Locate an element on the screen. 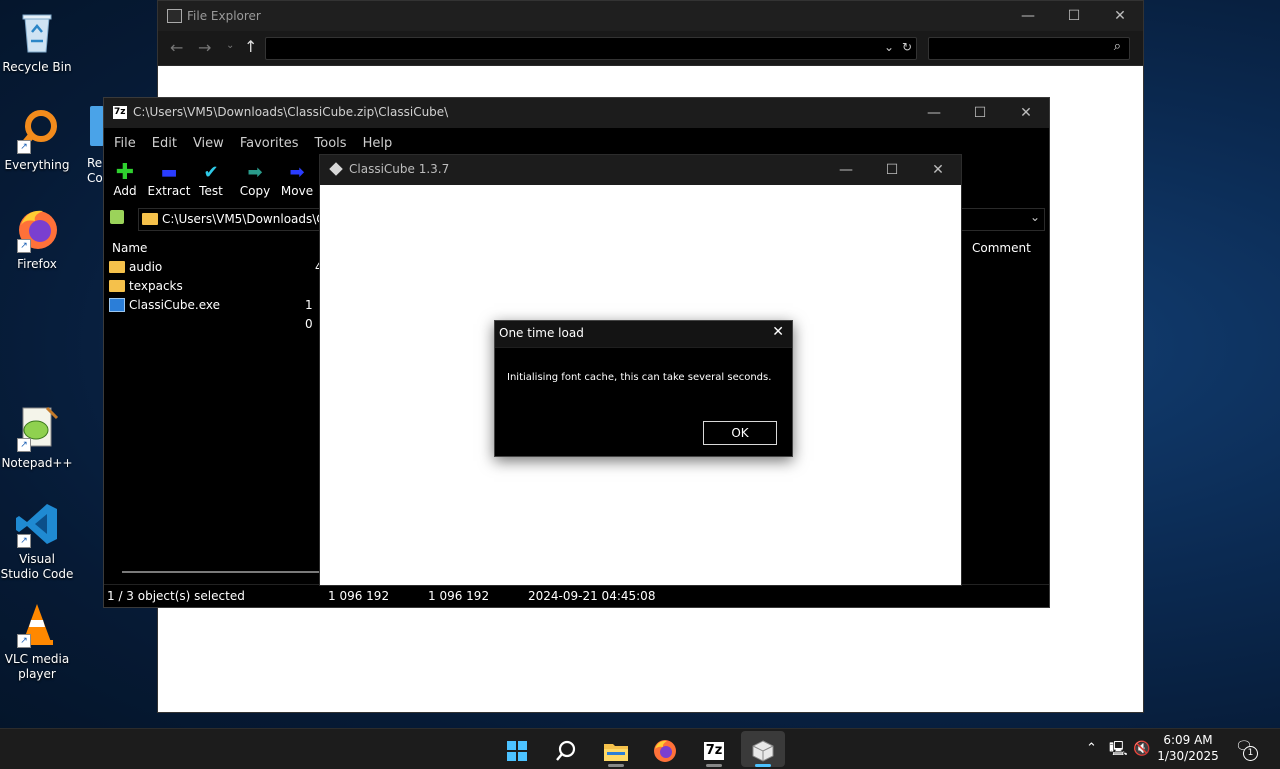 The width and height of the screenshot is (1280, 769). column-header-name: Name is located at coordinates (129, 248).